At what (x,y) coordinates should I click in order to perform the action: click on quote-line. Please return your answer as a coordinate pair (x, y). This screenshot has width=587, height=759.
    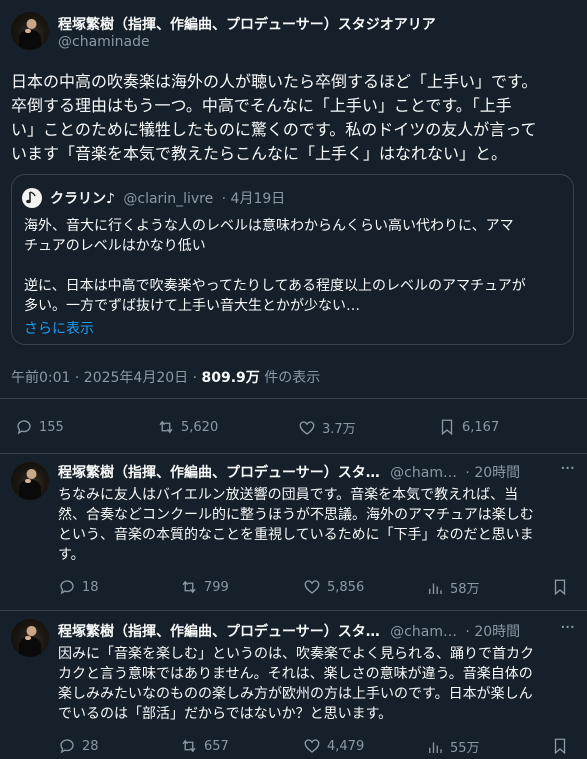
    Looking at the image, I should click on (296, 266).